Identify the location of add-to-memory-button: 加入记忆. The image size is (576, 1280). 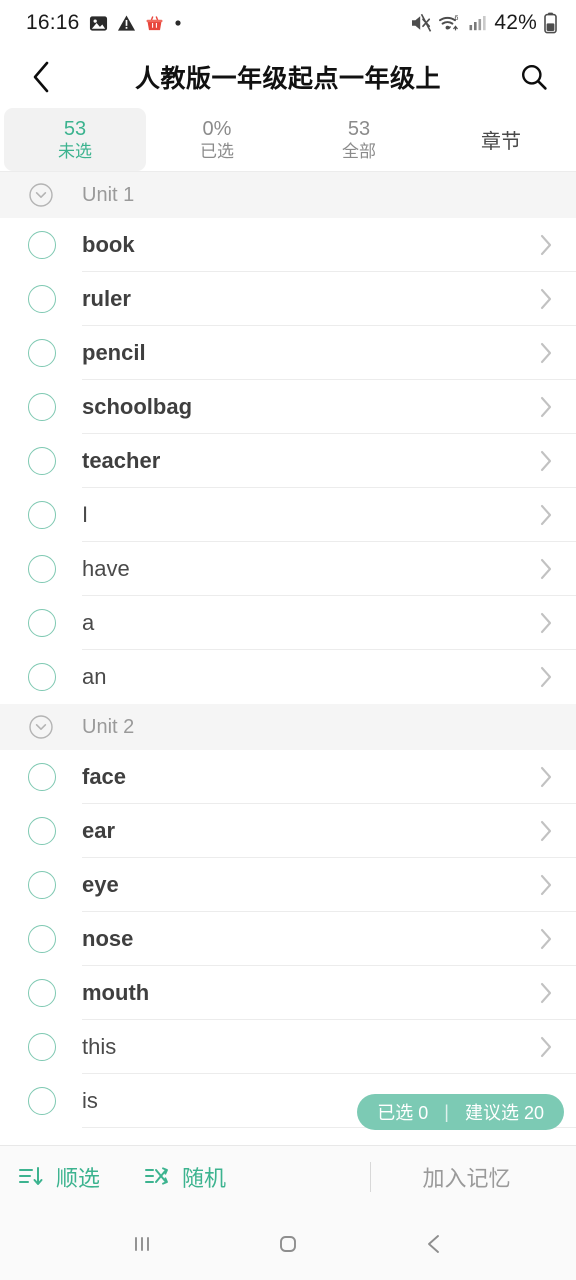
(473, 1177).